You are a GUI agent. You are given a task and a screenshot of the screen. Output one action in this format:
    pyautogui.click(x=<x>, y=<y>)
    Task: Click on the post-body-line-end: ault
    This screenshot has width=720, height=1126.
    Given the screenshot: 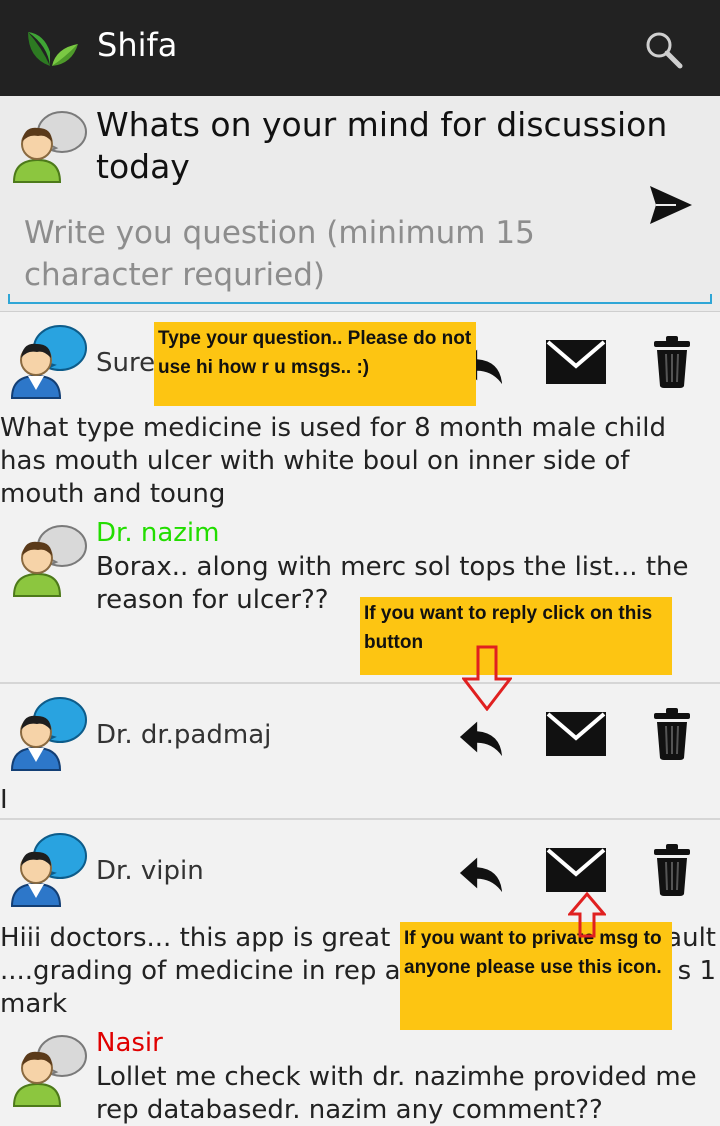 What is the action you would take?
    pyautogui.click(x=691, y=938)
    